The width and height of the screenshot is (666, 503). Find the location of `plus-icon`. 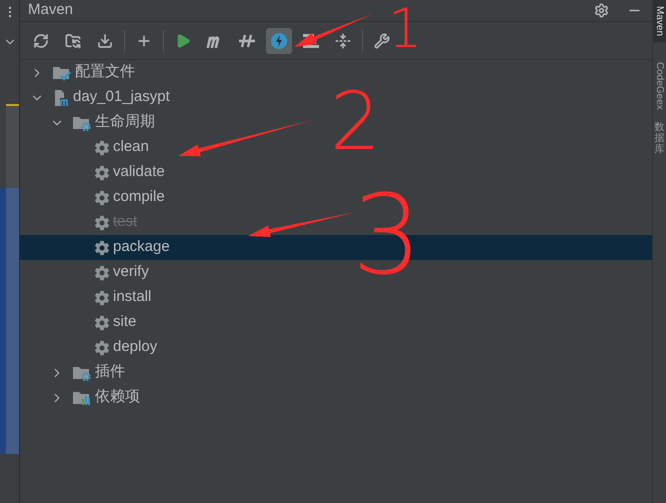

plus-icon is located at coordinates (144, 40).